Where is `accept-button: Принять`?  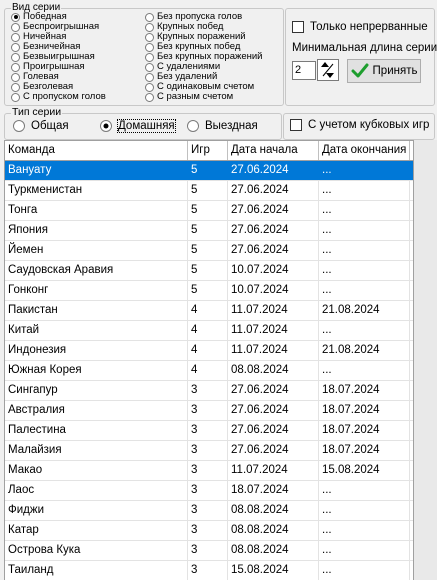 accept-button: Принять is located at coordinates (384, 71).